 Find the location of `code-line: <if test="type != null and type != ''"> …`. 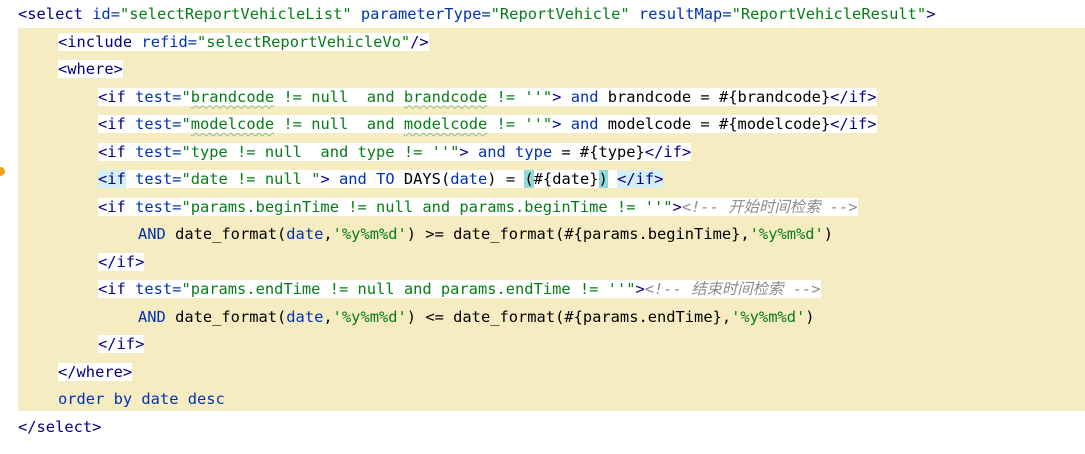

code-line: <if test="type != null and type != ''"> … is located at coordinates (395, 152).